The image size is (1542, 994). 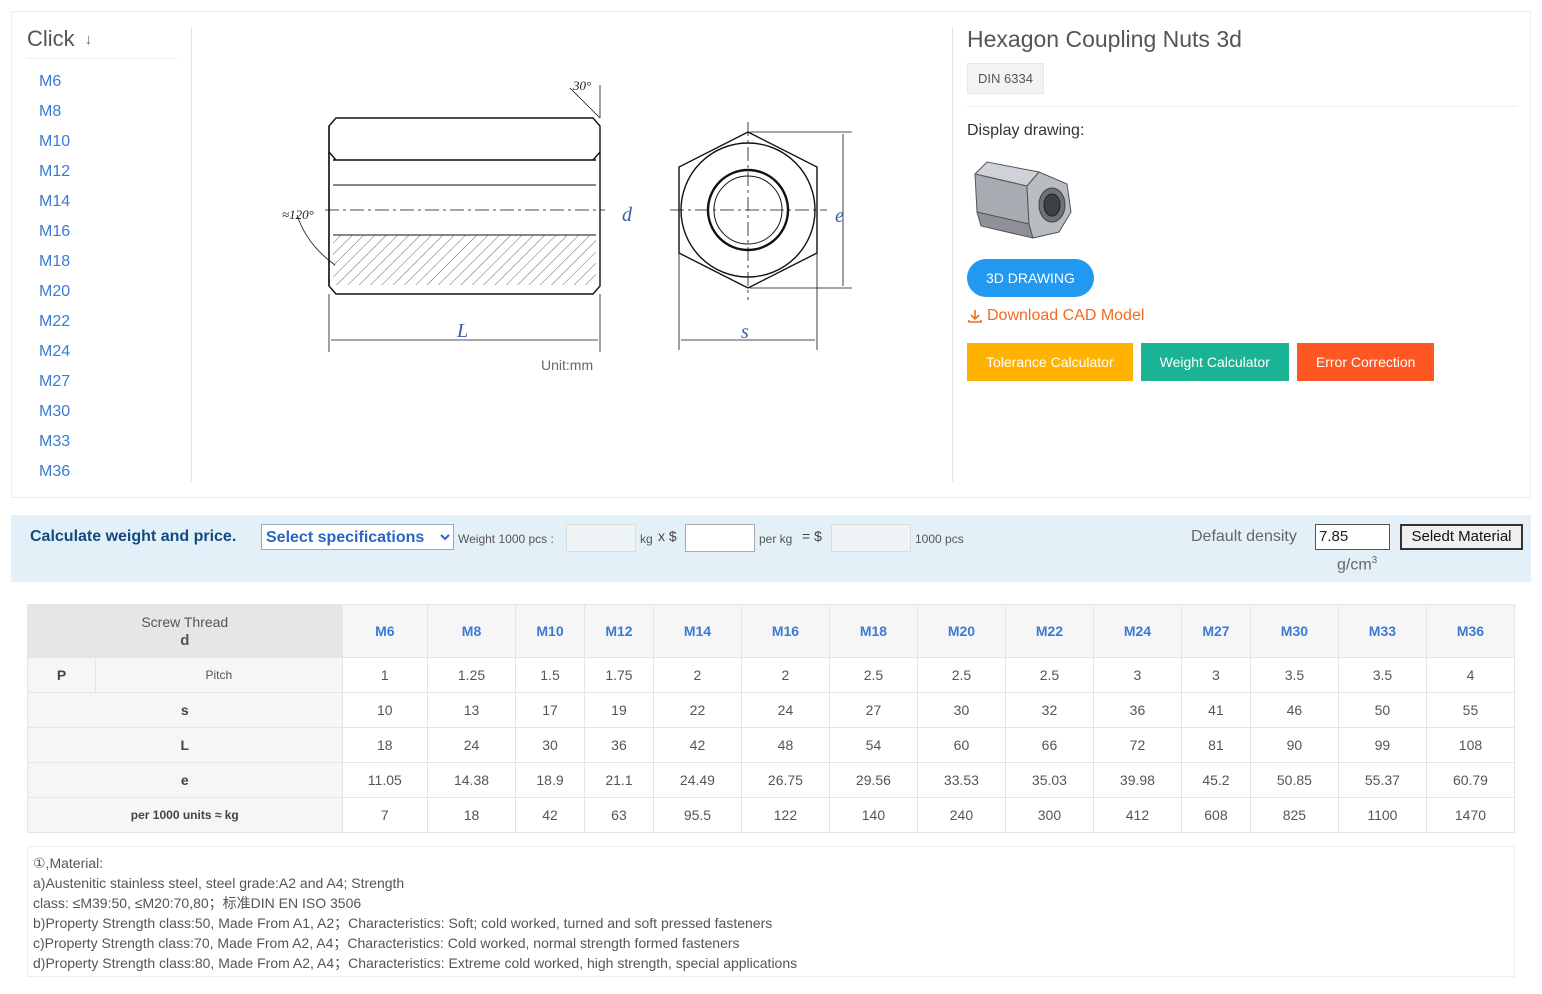 I want to click on technical-drawing: 30° ≈120° d e L s, so click(x=567, y=215).